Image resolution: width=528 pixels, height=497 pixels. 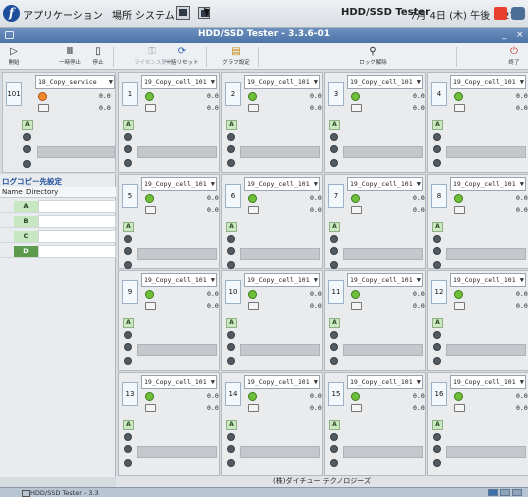 I want to click on cell-number: 16, so click(x=439, y=394).